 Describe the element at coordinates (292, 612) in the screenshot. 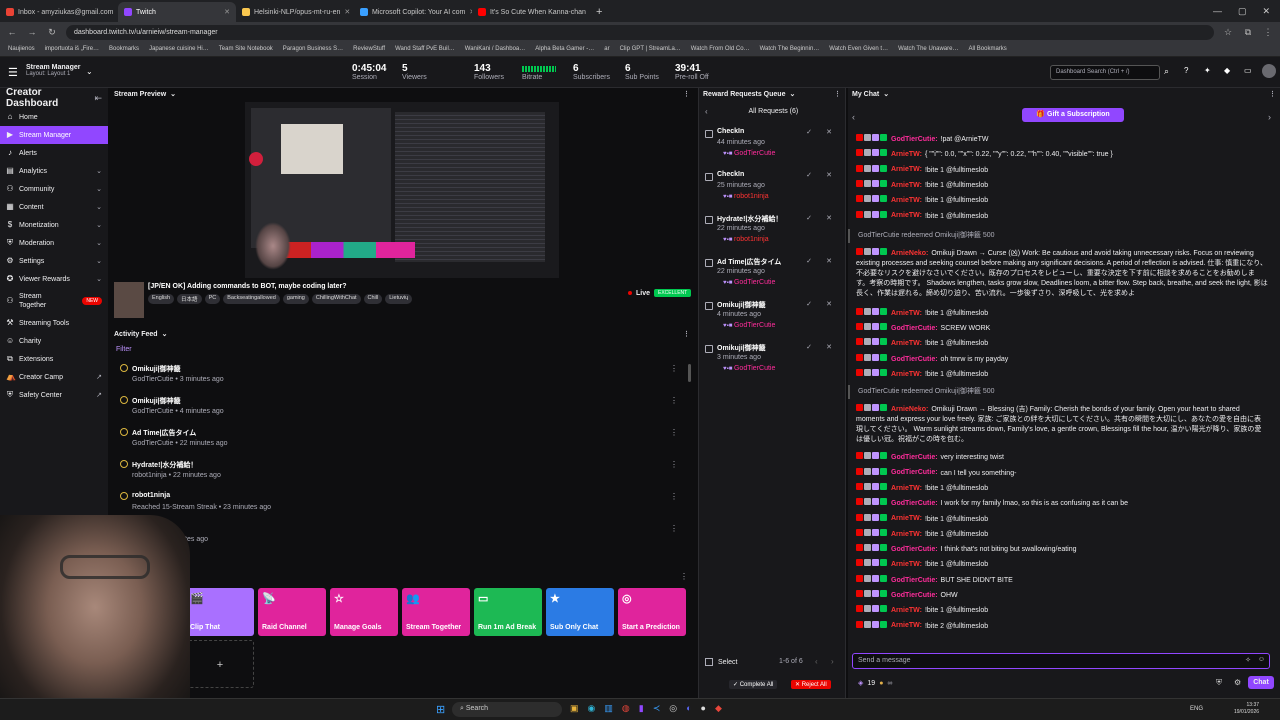

I see `quick-action-raid-channel: 📡 Raid Channel` at that location.